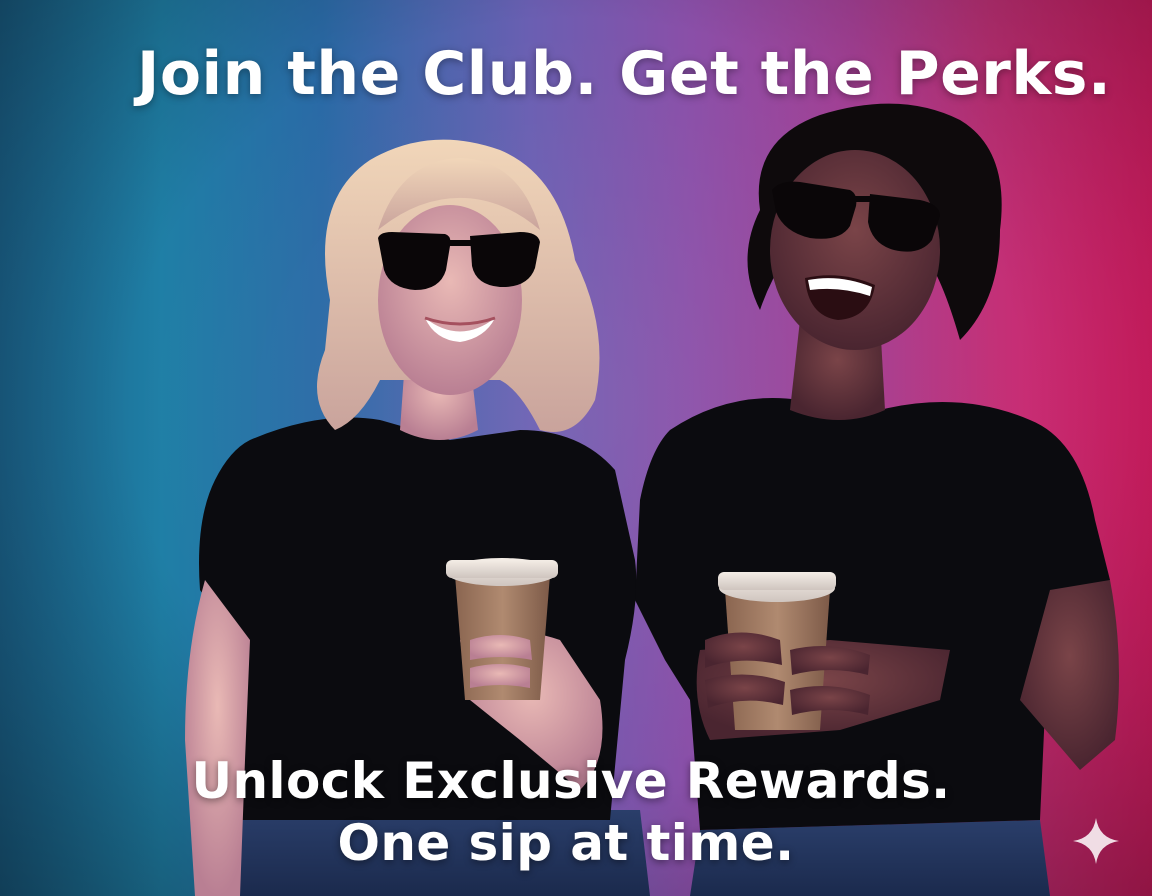  Describe the element at coordinates (566, 843) in the screenshot. I see `tagline-line-2: One sip at time.` at that location.